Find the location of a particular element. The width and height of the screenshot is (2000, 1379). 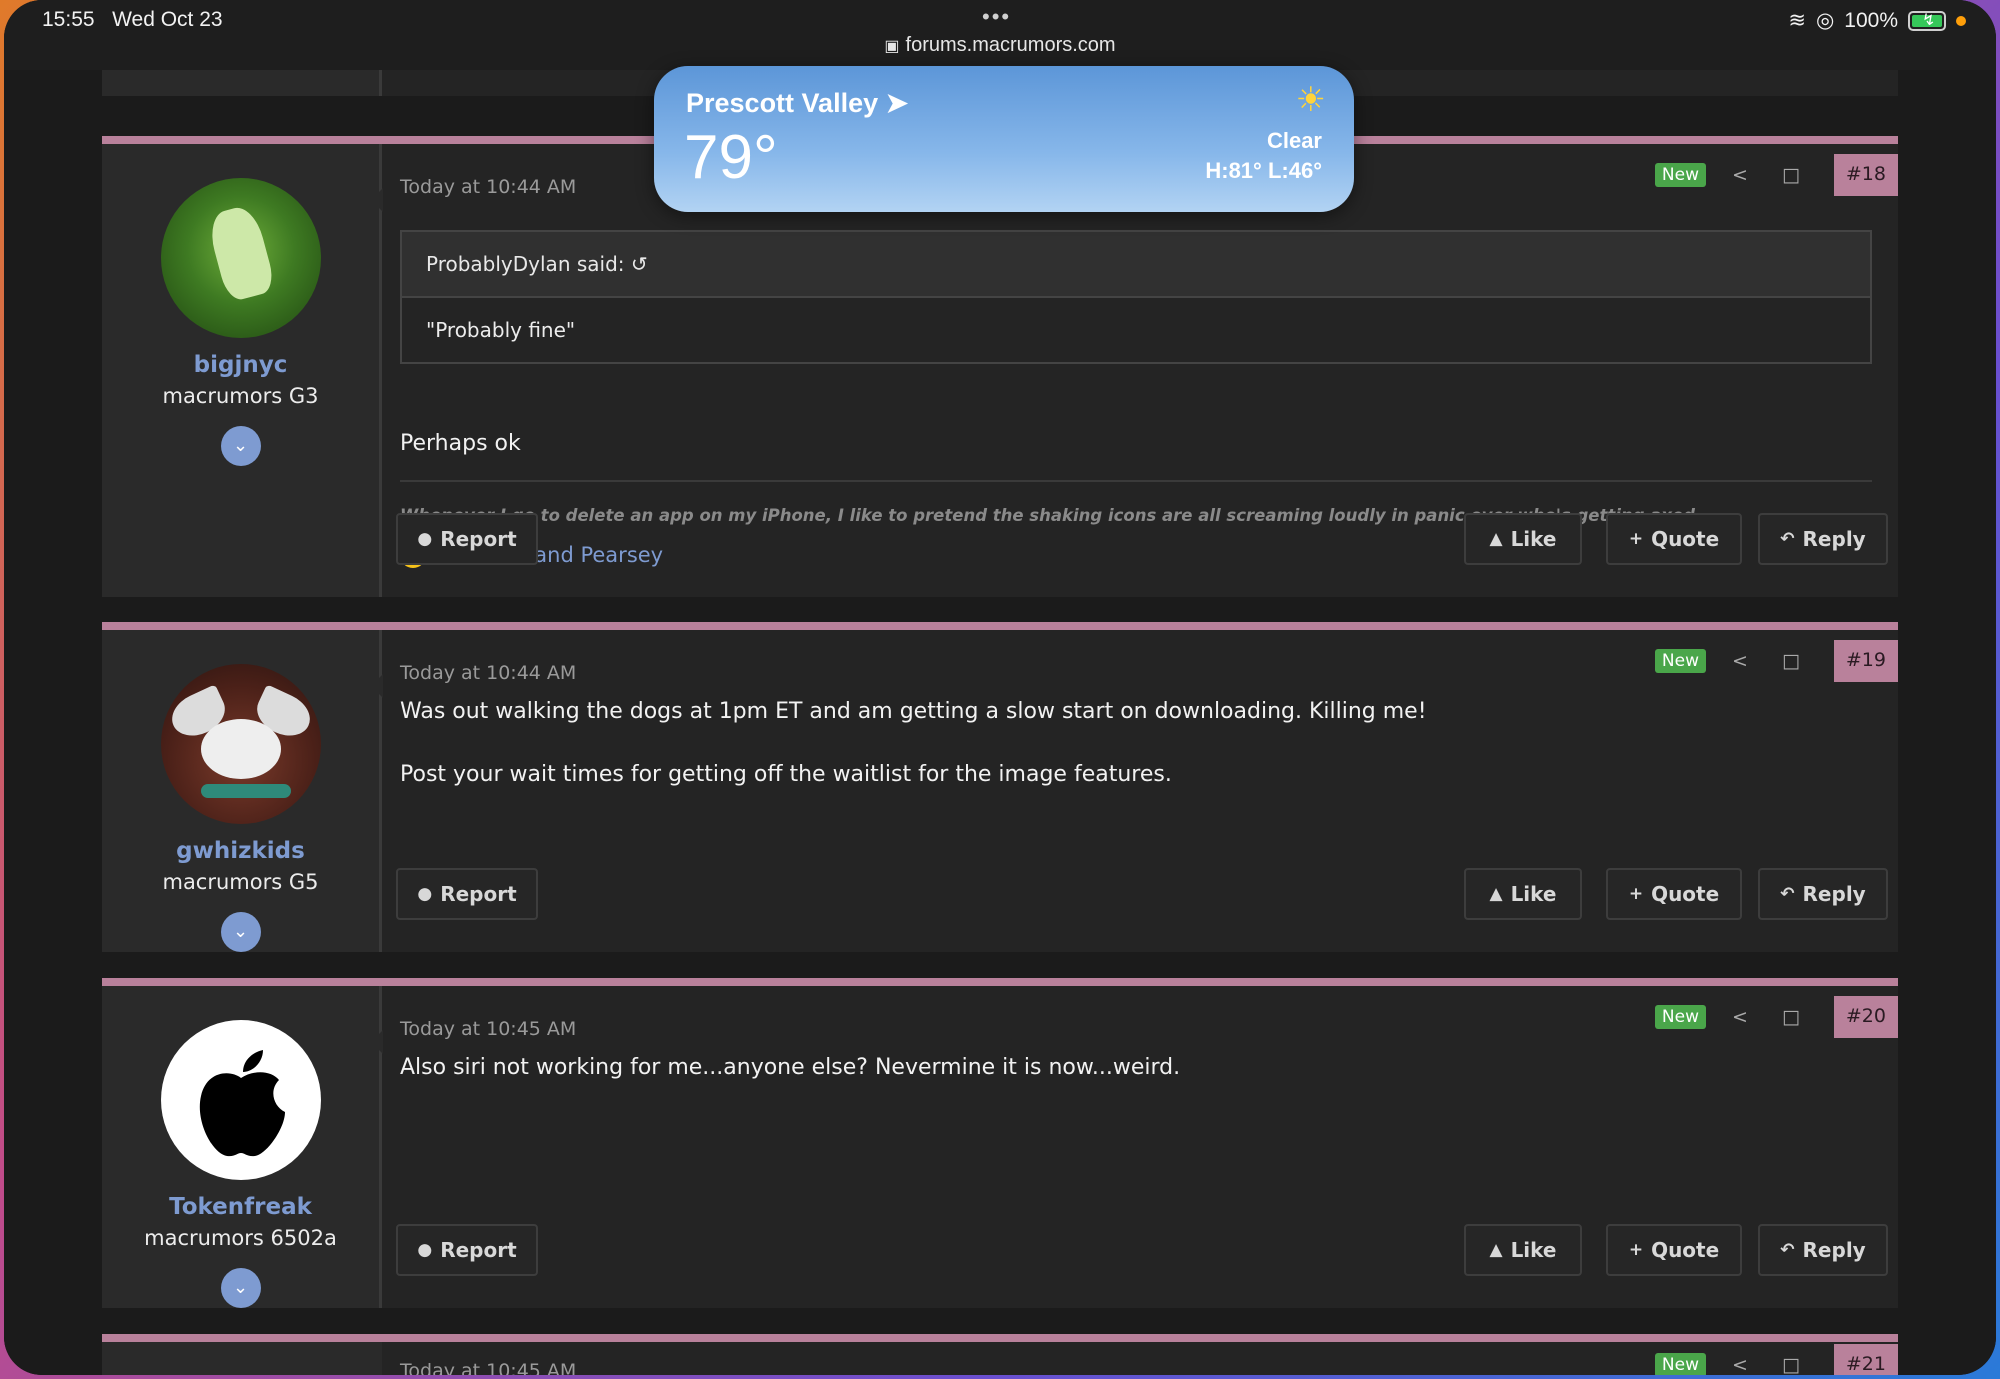

quote-text: "Probably fine" is located at coordinates (501, 330).